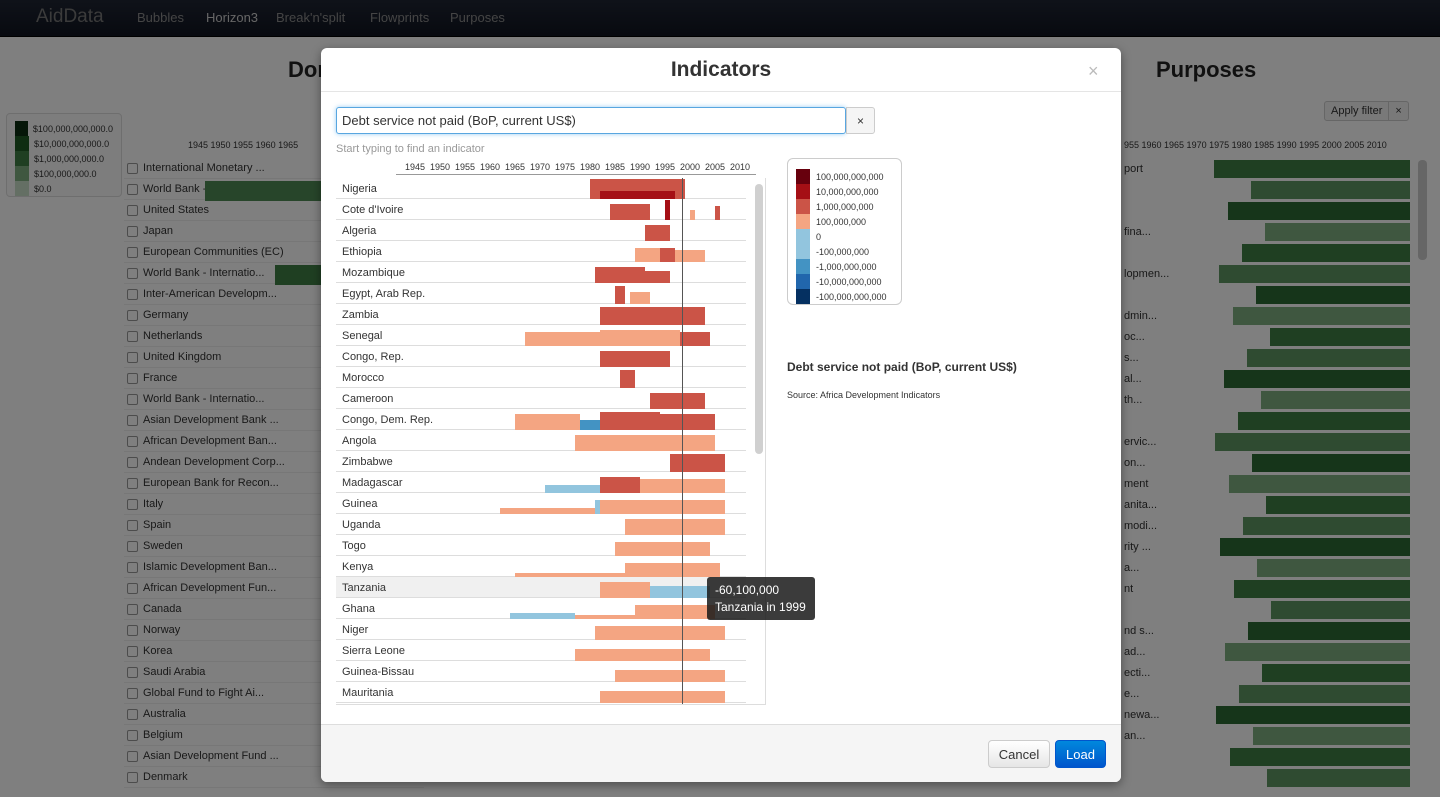 The width and height of the screenshot is (1440, 797). I want to click on year-tick-label: 1955, so click(465, 167).